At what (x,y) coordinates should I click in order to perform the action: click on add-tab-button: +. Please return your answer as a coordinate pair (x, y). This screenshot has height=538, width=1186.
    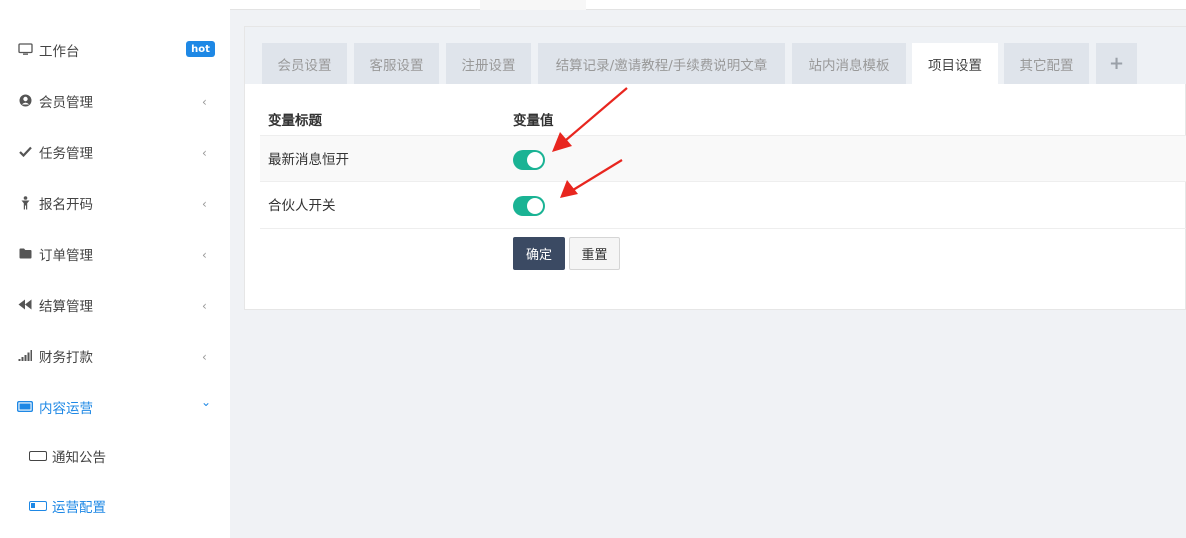
    Looking at the image, I should click on (1116, 63).